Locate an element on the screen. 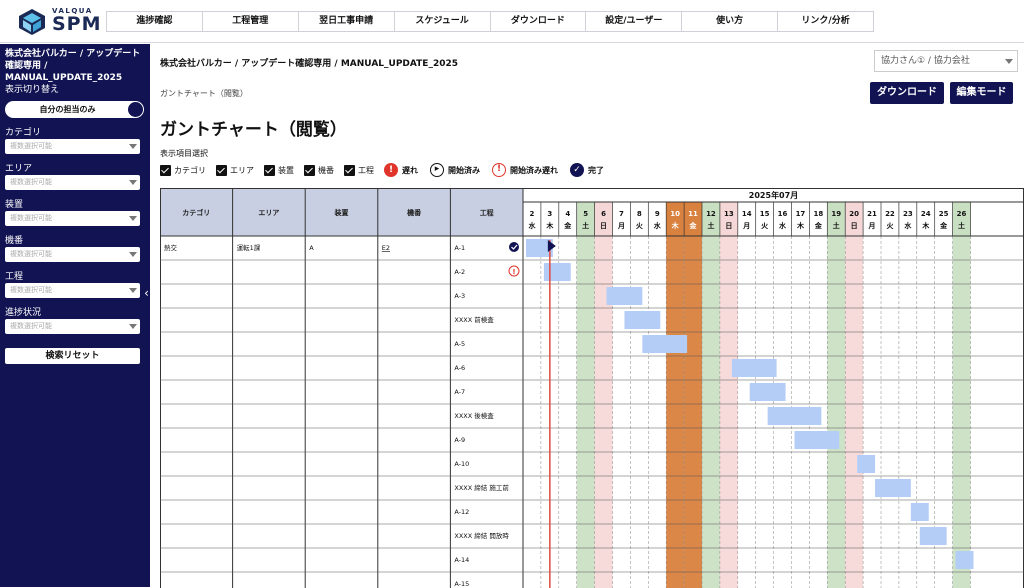  edit-mode-button: 編集モード is located at coordinates (981, 93).